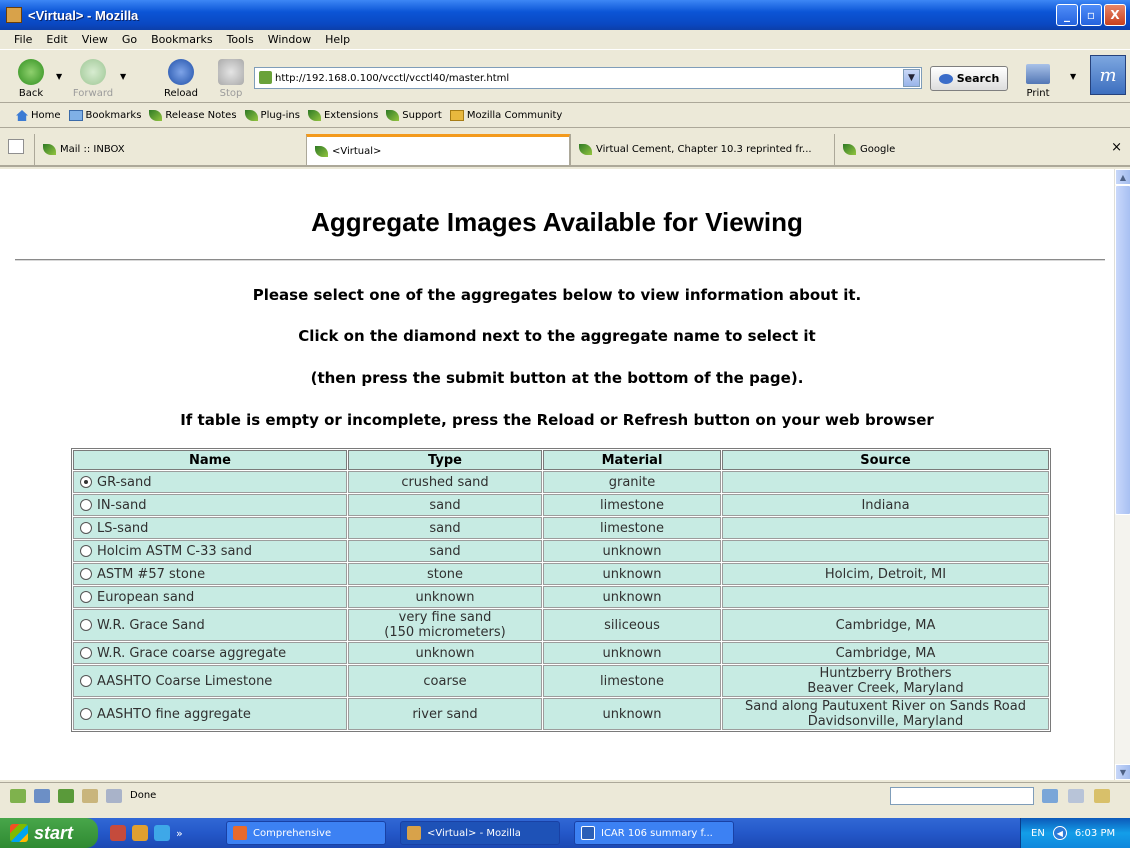 The width and height of the screenshot is (1130, 848). I want to click on aggregate-name: GR-sand, so click(124, 482).